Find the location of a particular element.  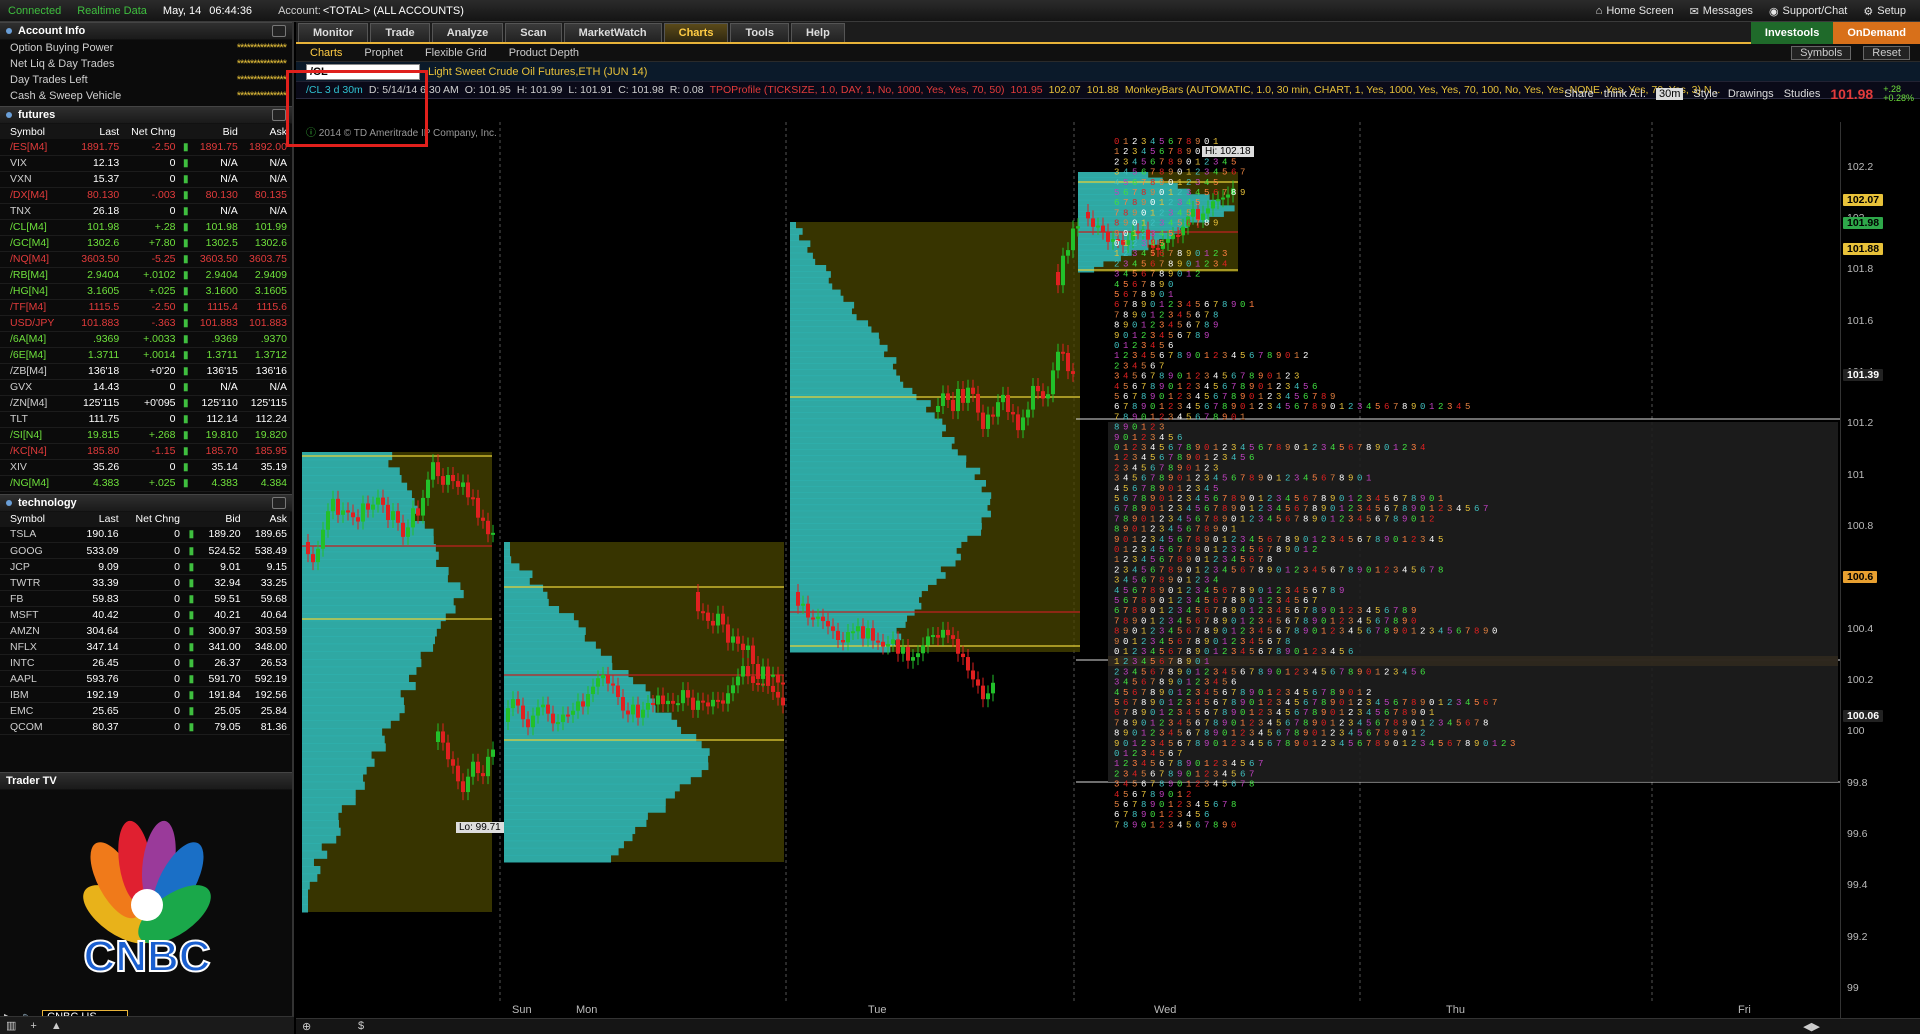

tab-ondemand: OnDemand is located at coordinates (1876, 33).